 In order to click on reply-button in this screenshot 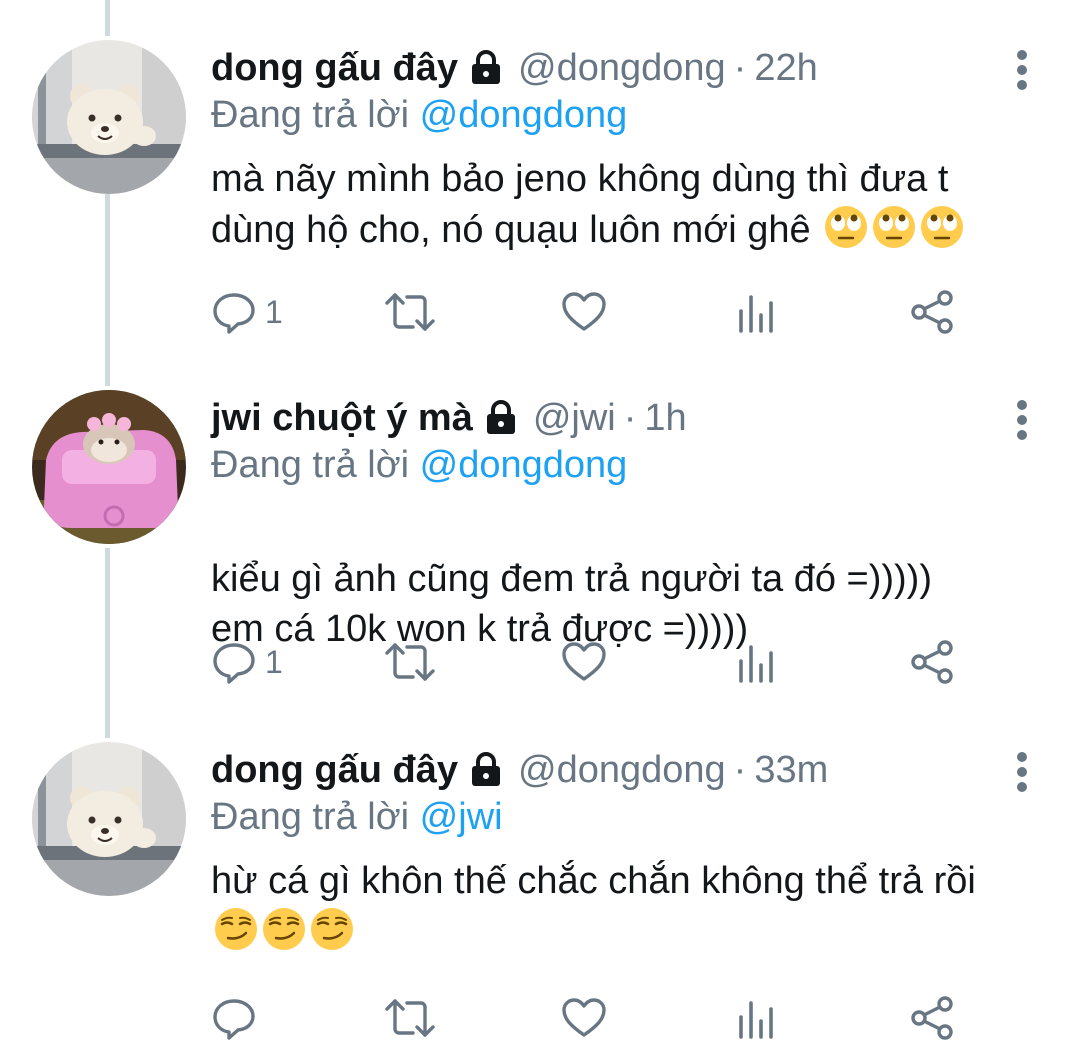, I will do `click(238, 1018)`.